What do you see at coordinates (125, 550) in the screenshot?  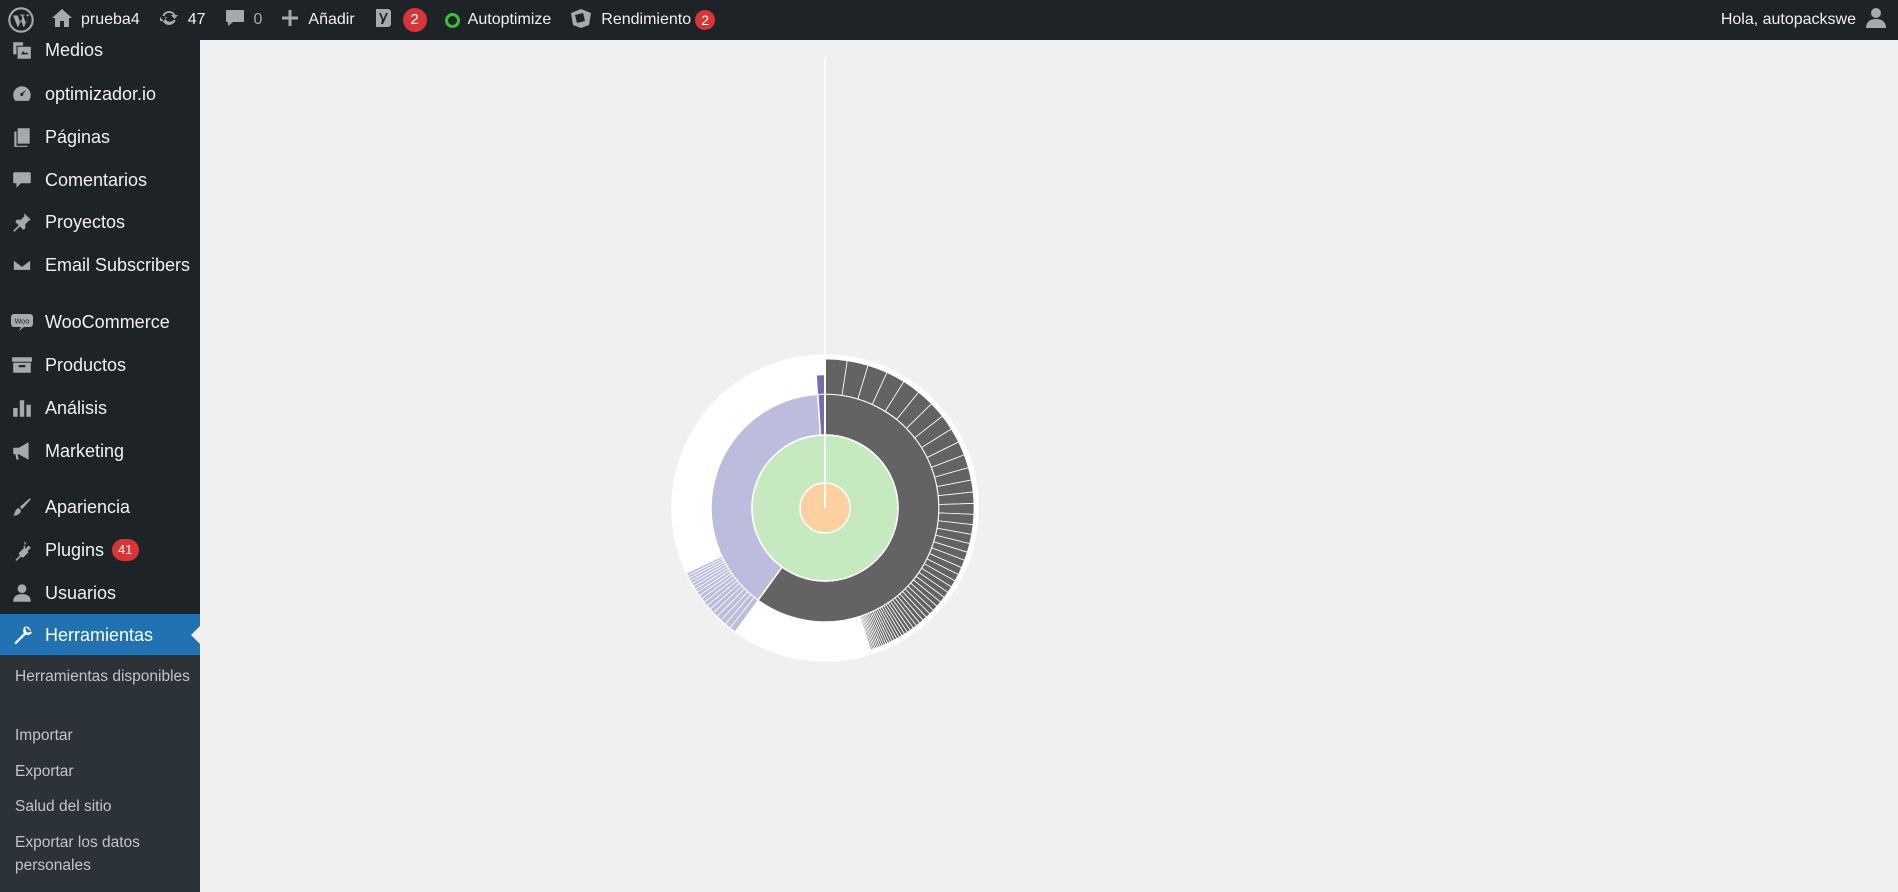 I see `plugins-update-badge: 41` at bounding box center [125, 550].